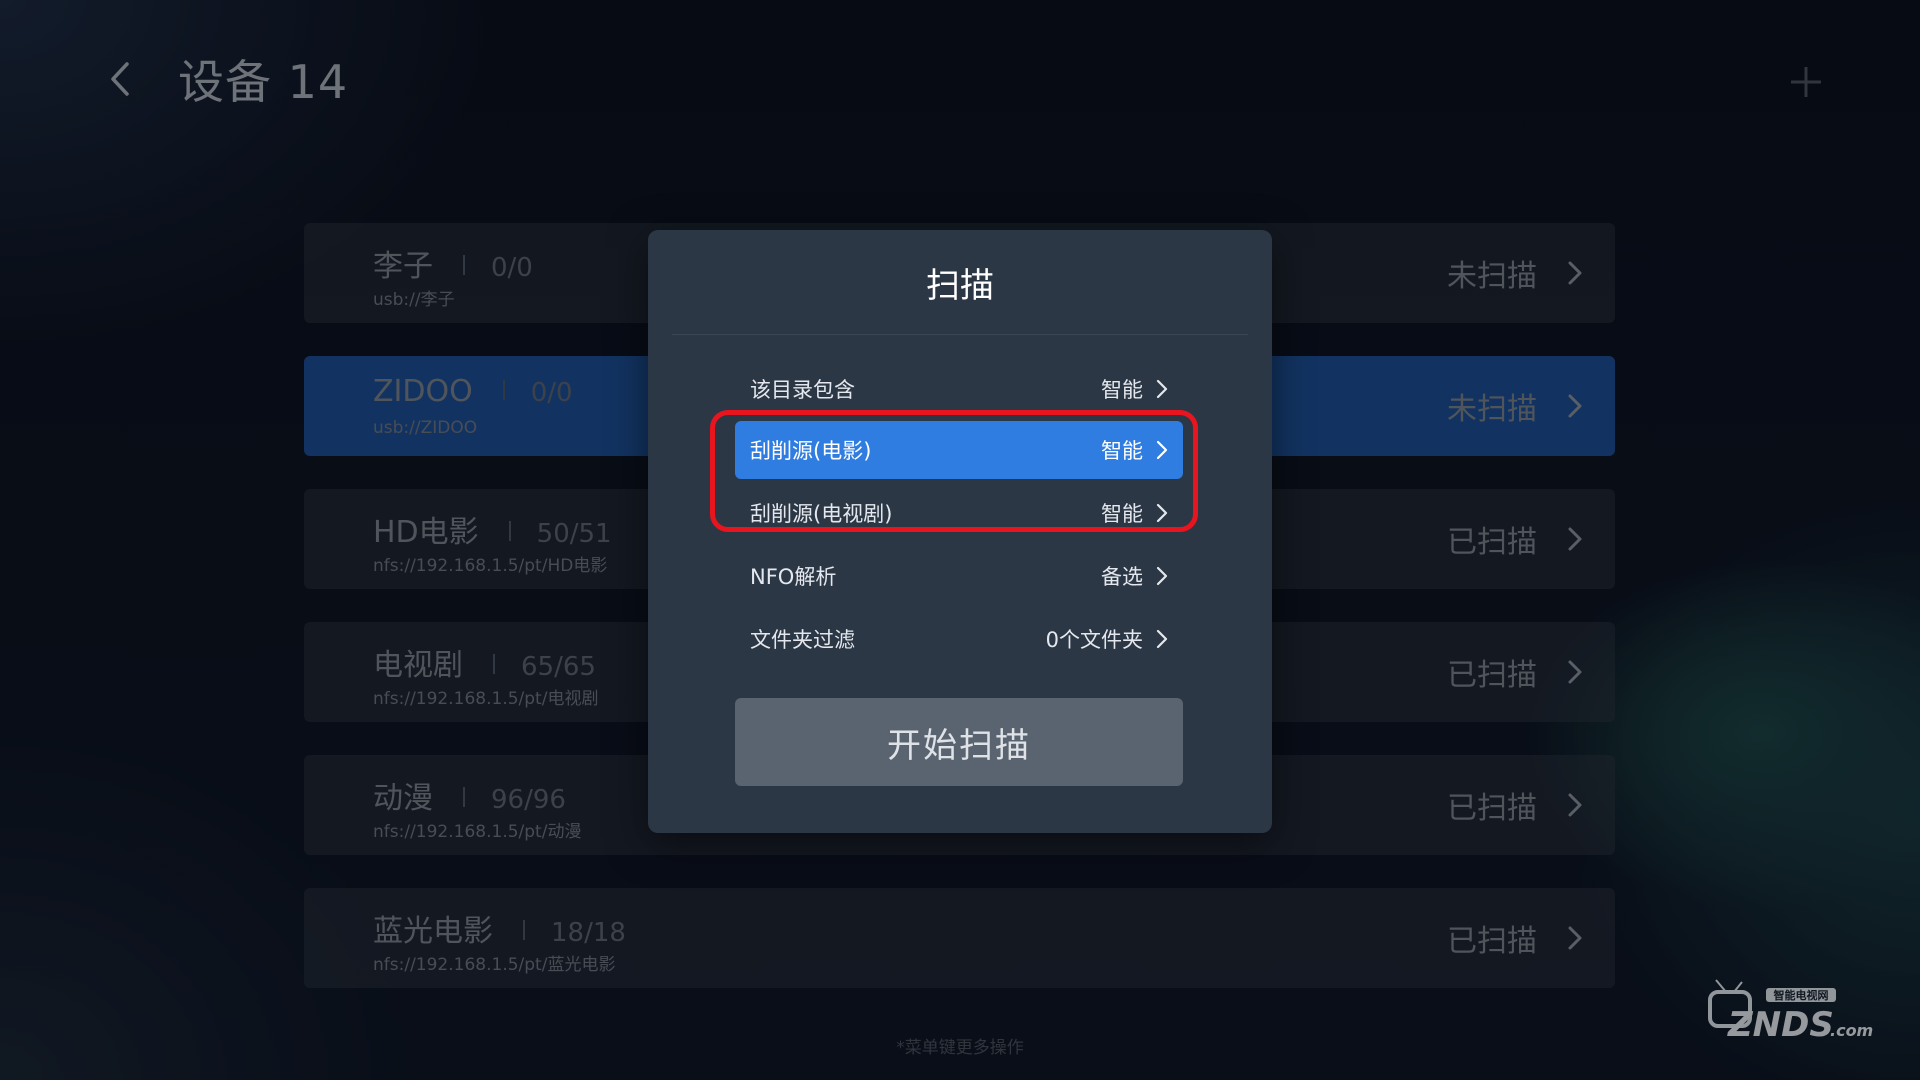 The image size is (1920, 1080). Describe the element at coordinates (1094, 640) in the screenshot. I see `option-value: 0个文件夹` at that location.